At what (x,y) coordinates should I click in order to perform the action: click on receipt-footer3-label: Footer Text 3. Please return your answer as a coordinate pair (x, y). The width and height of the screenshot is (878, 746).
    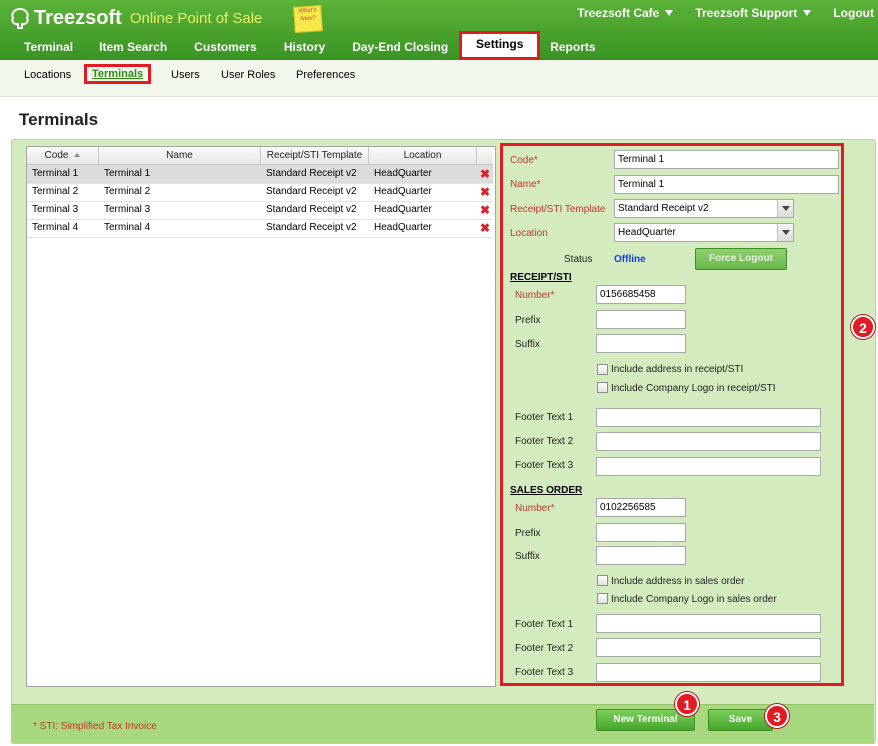
    Looking at the image, I should click on (544, 465).